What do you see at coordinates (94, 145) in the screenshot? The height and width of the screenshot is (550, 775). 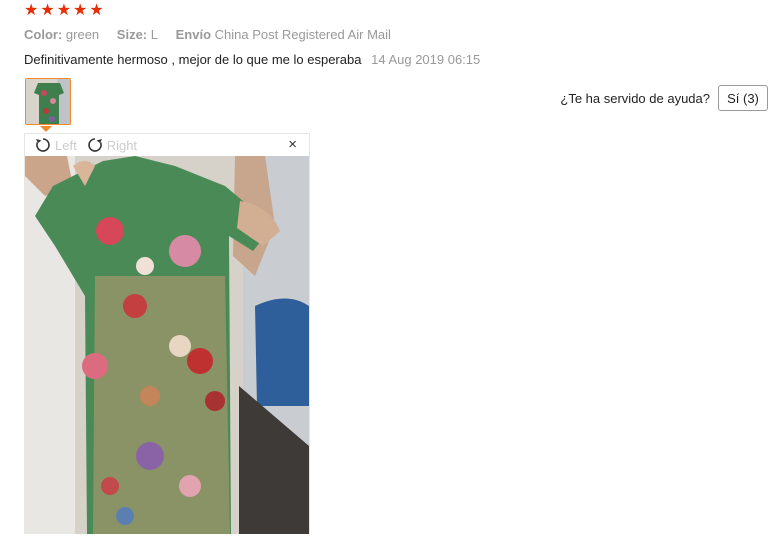 I see `rotate-right-icon` at bounding box center [94, 145].